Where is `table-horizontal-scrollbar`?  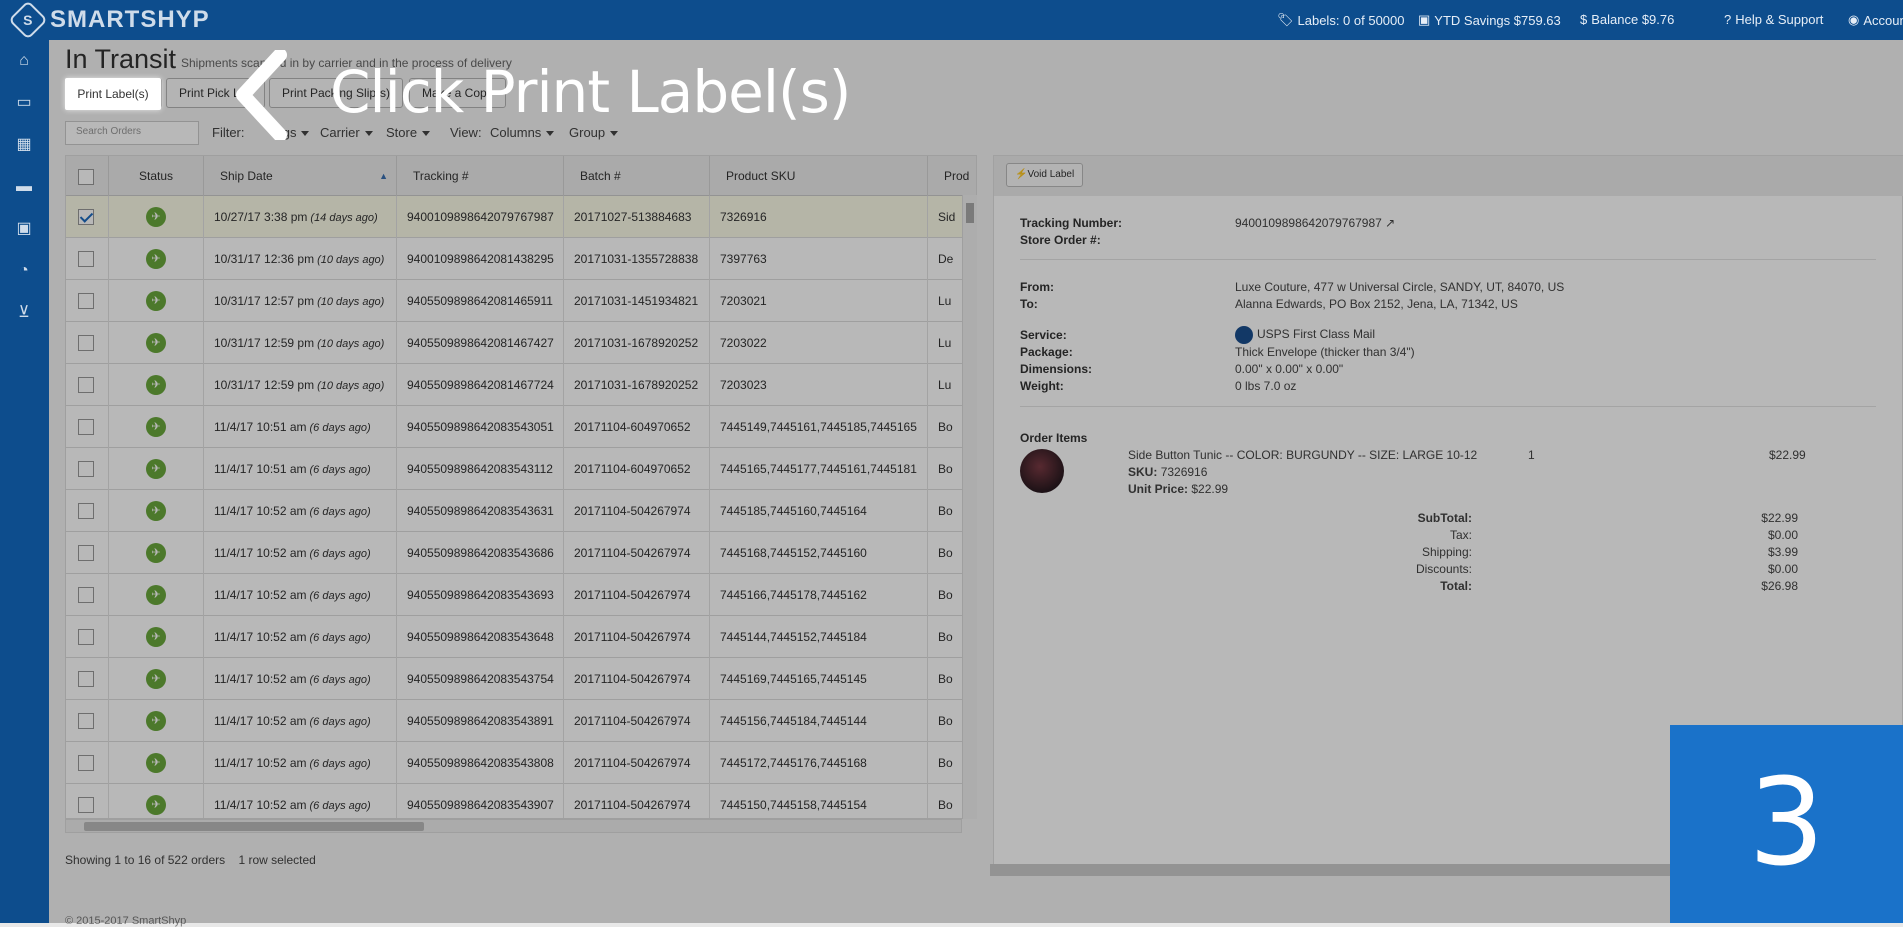 table-horizontal-scrollbar is located at coordinates (513, 826).